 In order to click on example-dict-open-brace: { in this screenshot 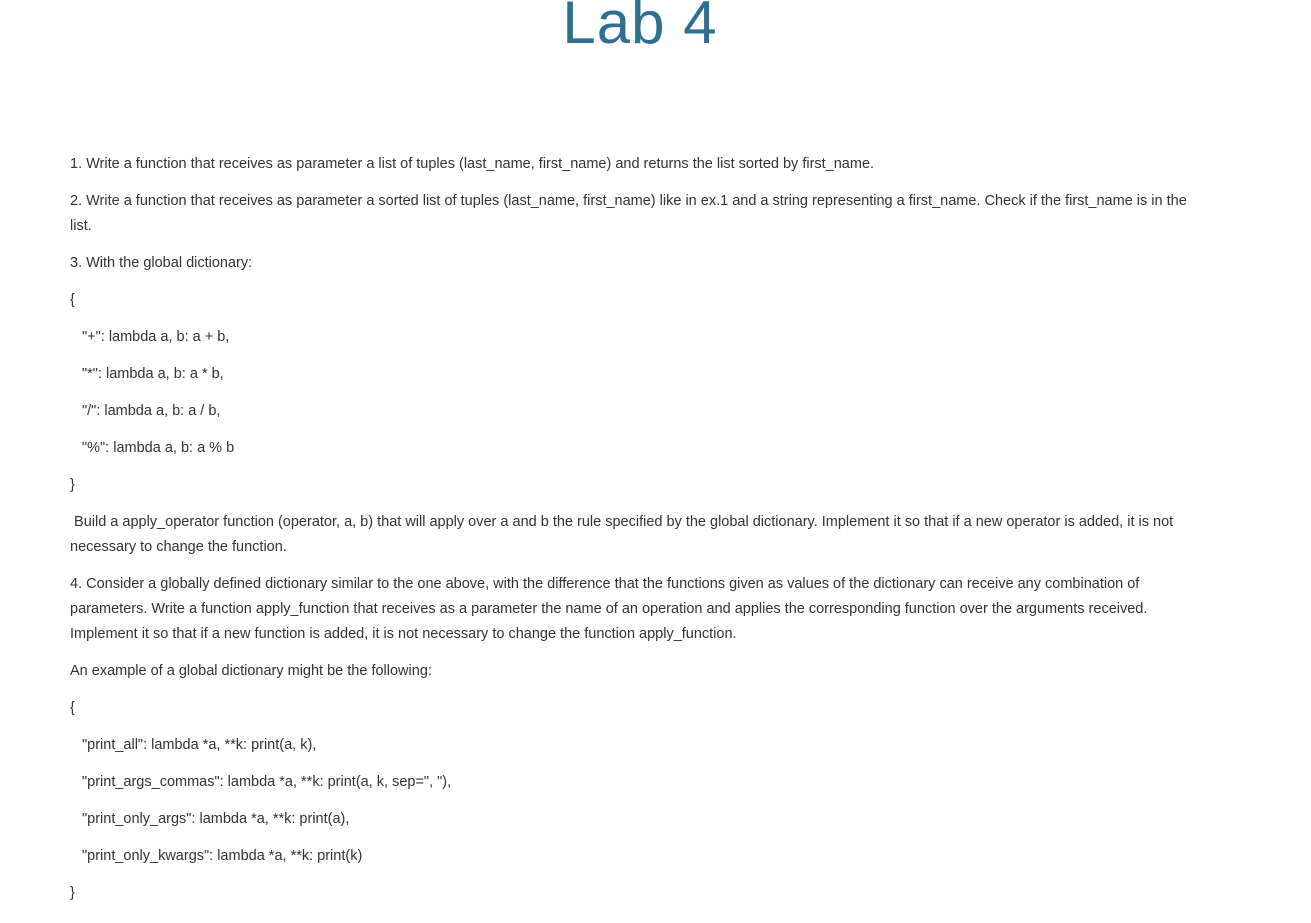, I will do `click(72, 708)`.